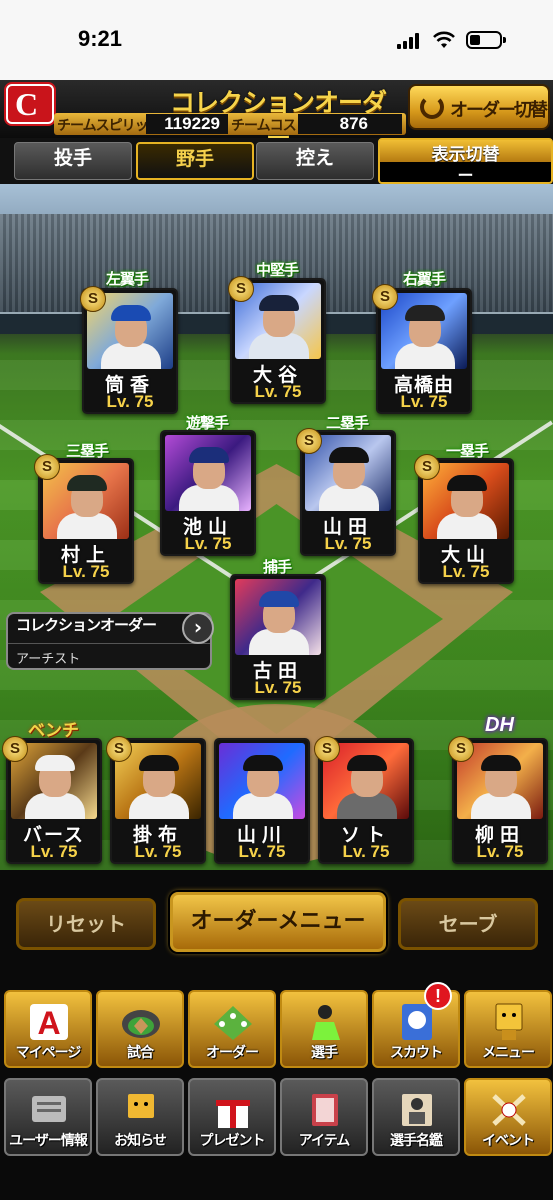 The height and width of the screenshot is (1200, 553). Describe the element at coordinates (416, 1141) in the screenshot. I see `menu-label: 選手名鑑` at that location.